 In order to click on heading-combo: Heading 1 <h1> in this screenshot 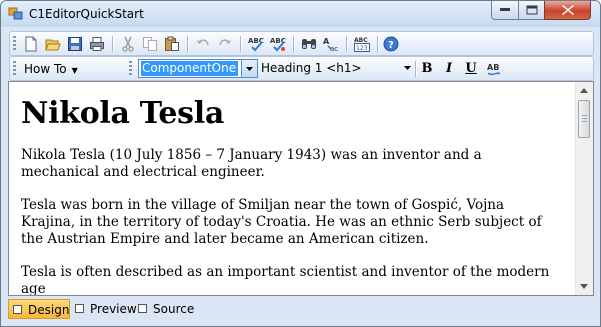, I will do `click(336, 68)`.